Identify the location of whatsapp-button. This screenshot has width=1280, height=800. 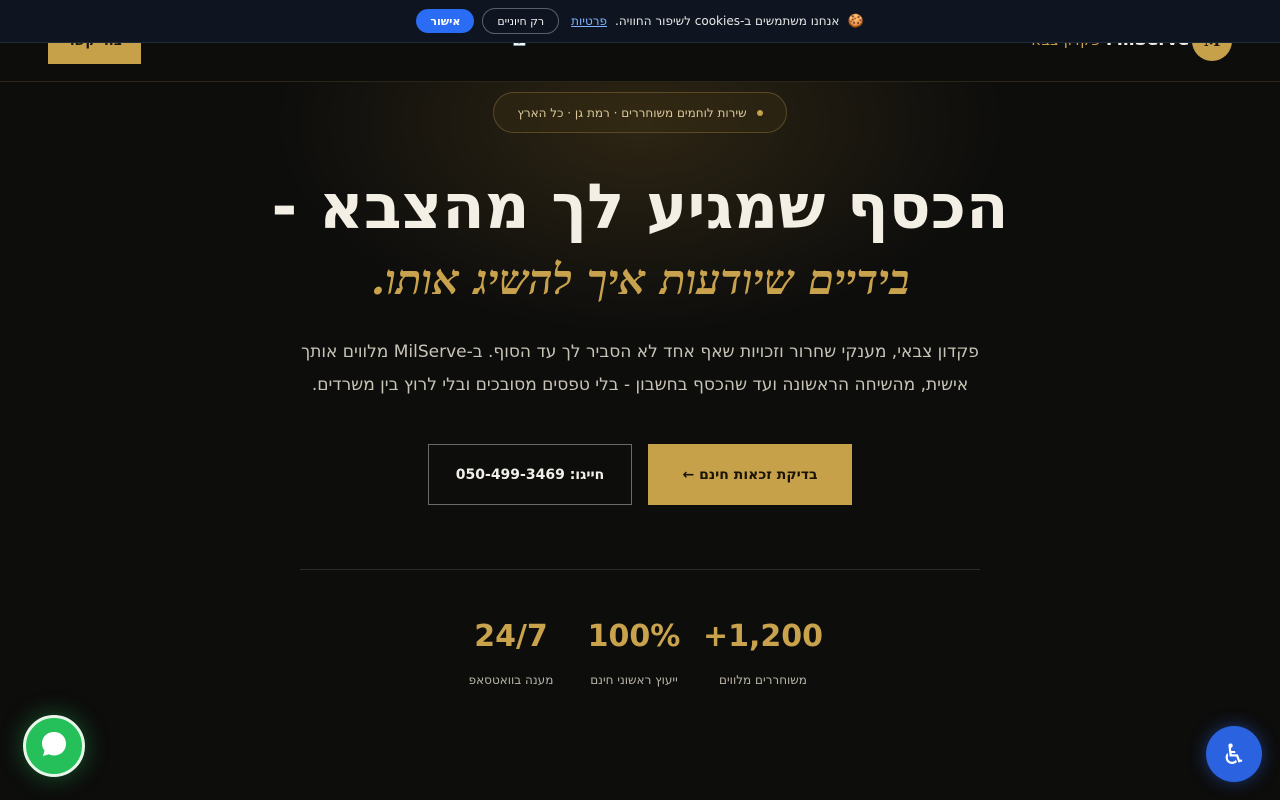
(54, 746).